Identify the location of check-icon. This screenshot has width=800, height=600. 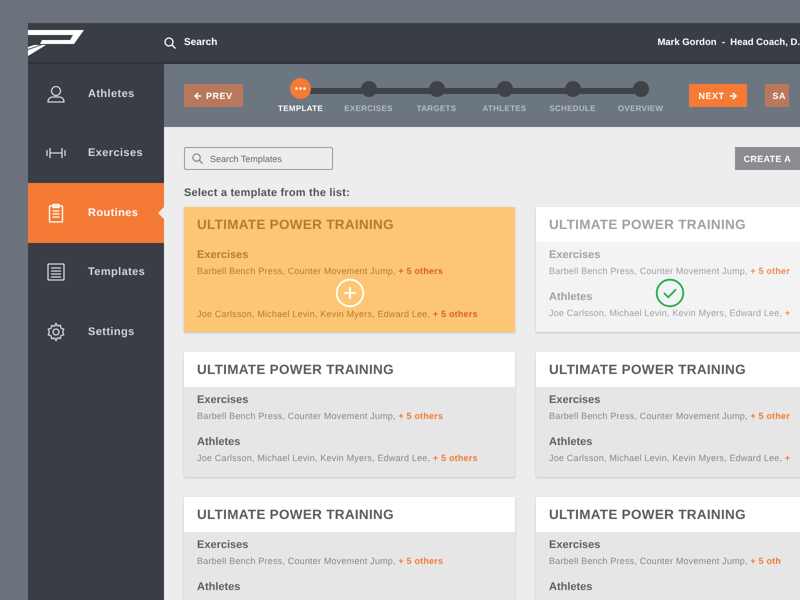
(669, 293).